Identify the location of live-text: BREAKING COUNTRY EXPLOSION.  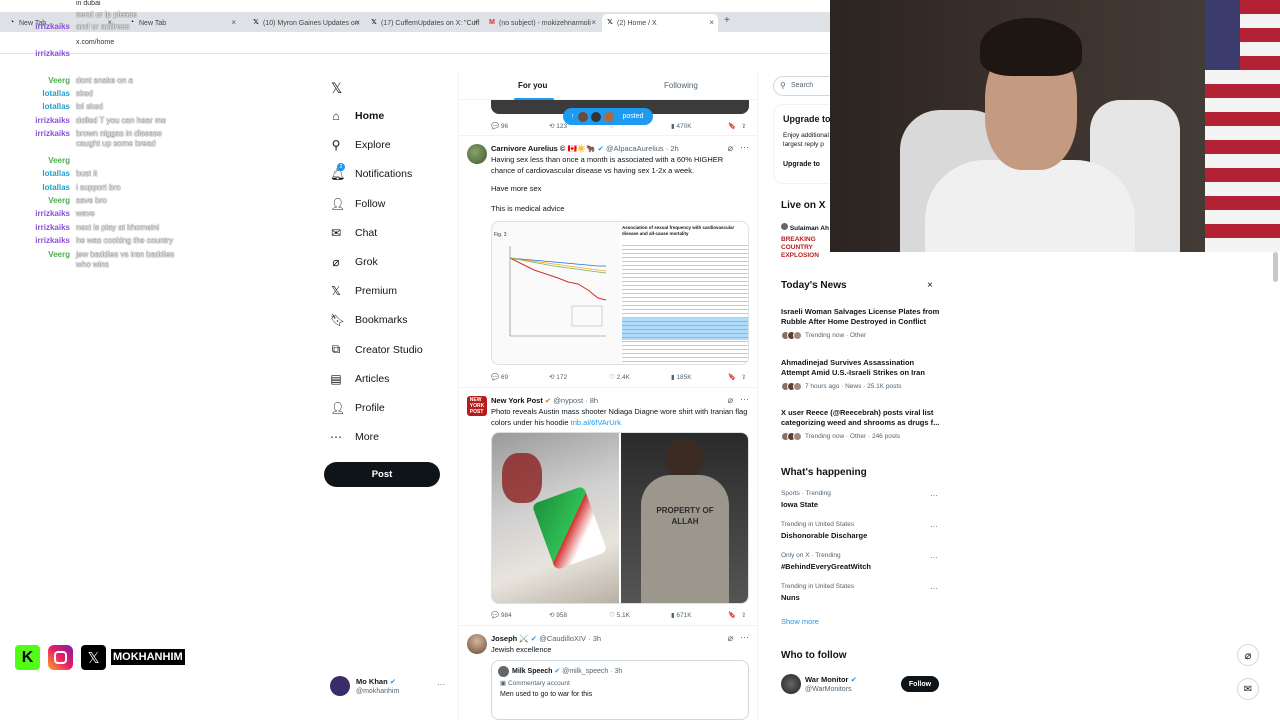
(806, 248).